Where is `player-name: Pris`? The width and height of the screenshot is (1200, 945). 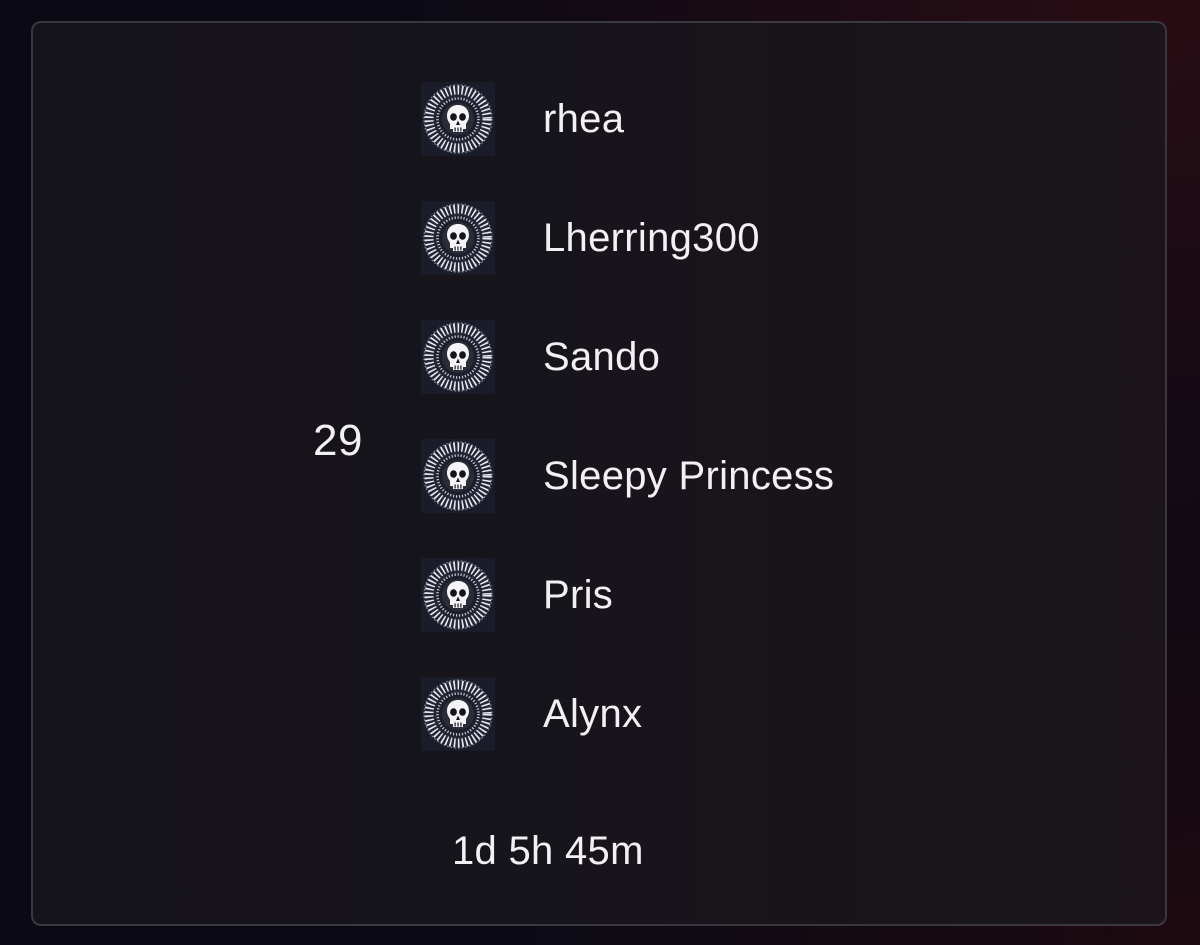
player-name: Pris is located at coordinates (578, 595).